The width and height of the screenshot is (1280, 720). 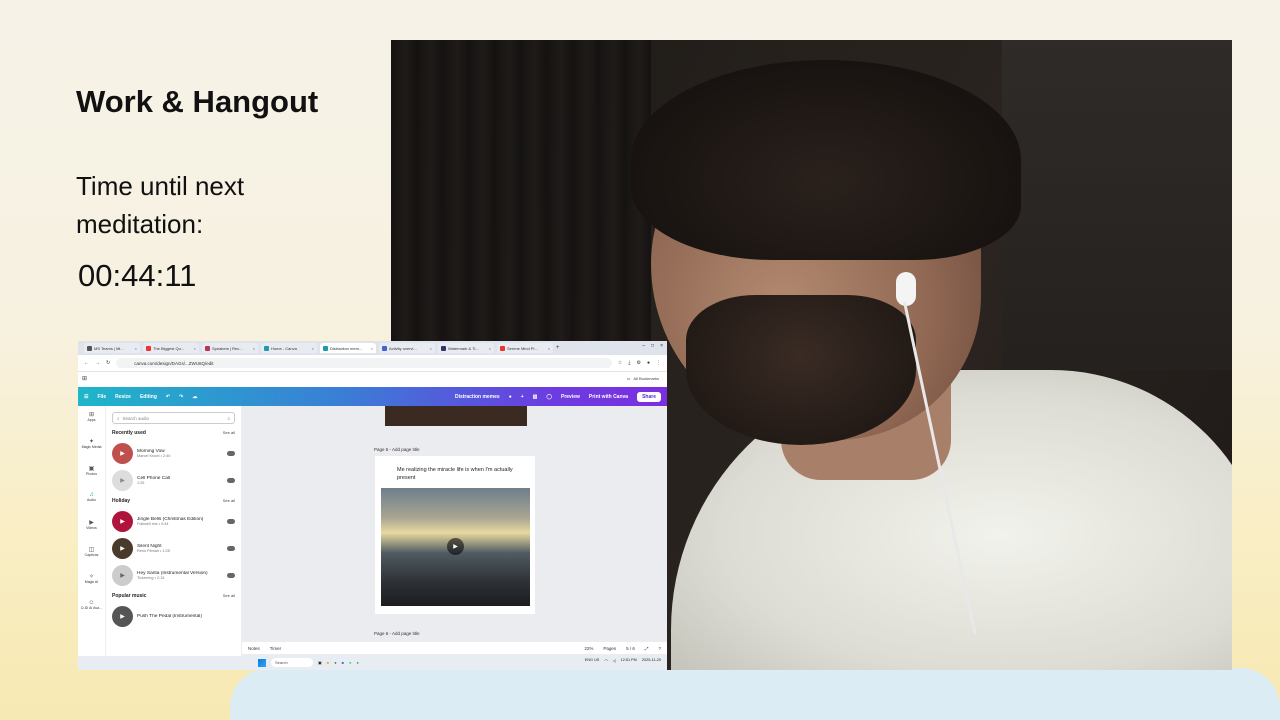 I want to click on maximize-icon: □, so click(x=652, y=346).